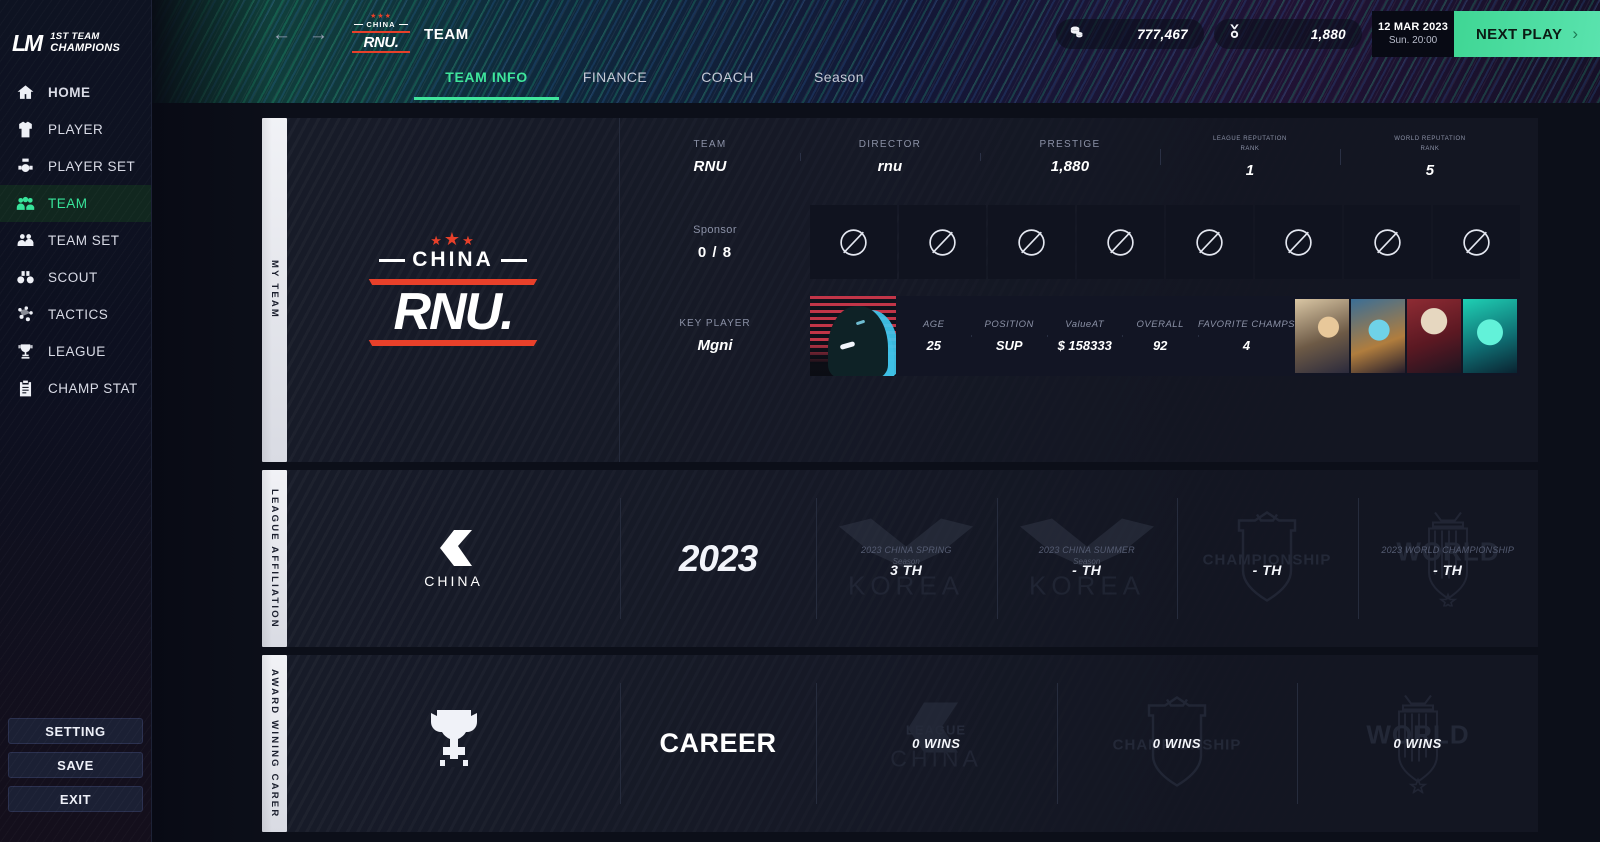  What do you see at coordinates (381, 24) in the screenshot?
I see `badge-country: CHINA` at bounding box center [381, 24].